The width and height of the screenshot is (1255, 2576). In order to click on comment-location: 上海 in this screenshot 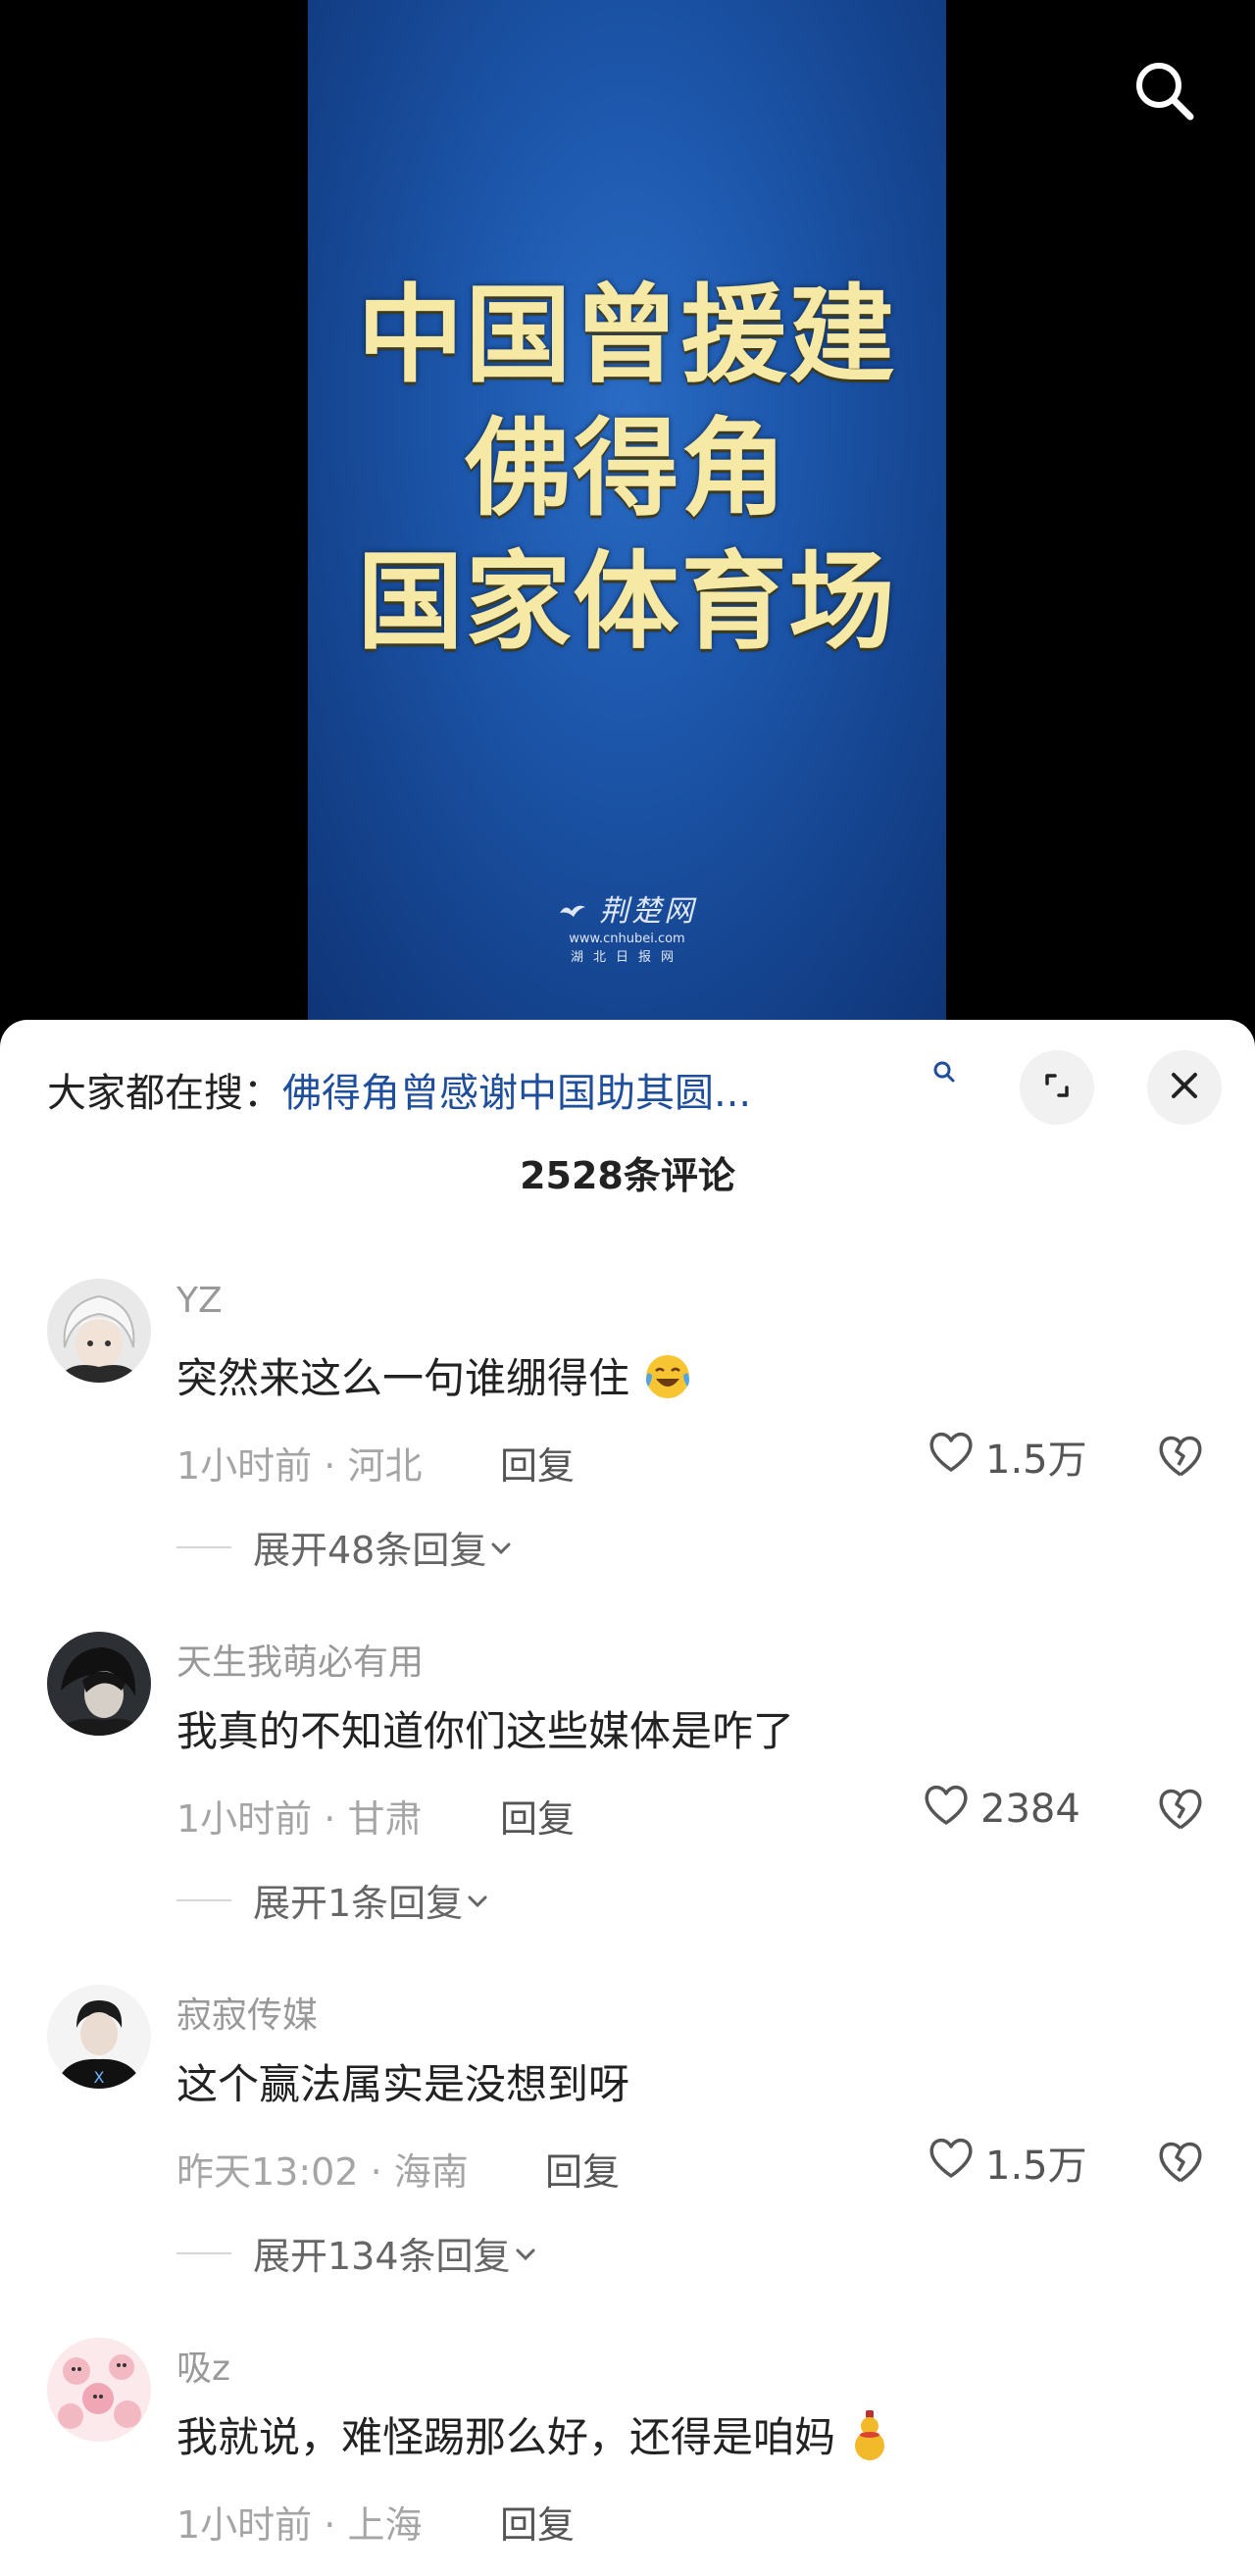, I will do `click(385, 2525)`.